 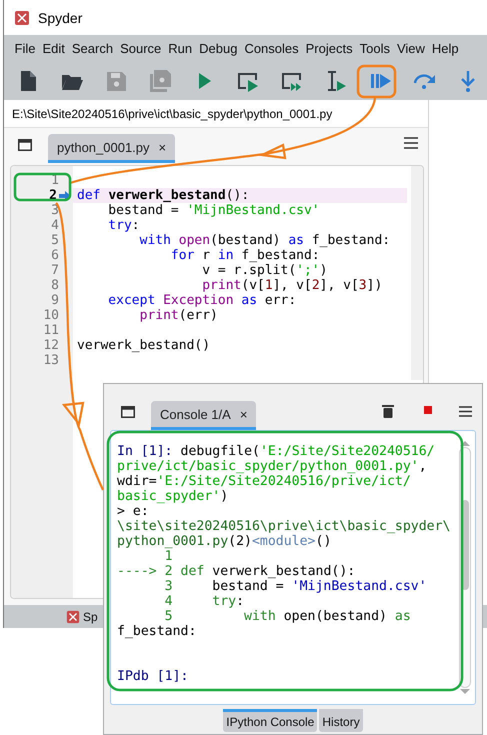 I want to click on line-number: 8, so click(x=55, y=285).